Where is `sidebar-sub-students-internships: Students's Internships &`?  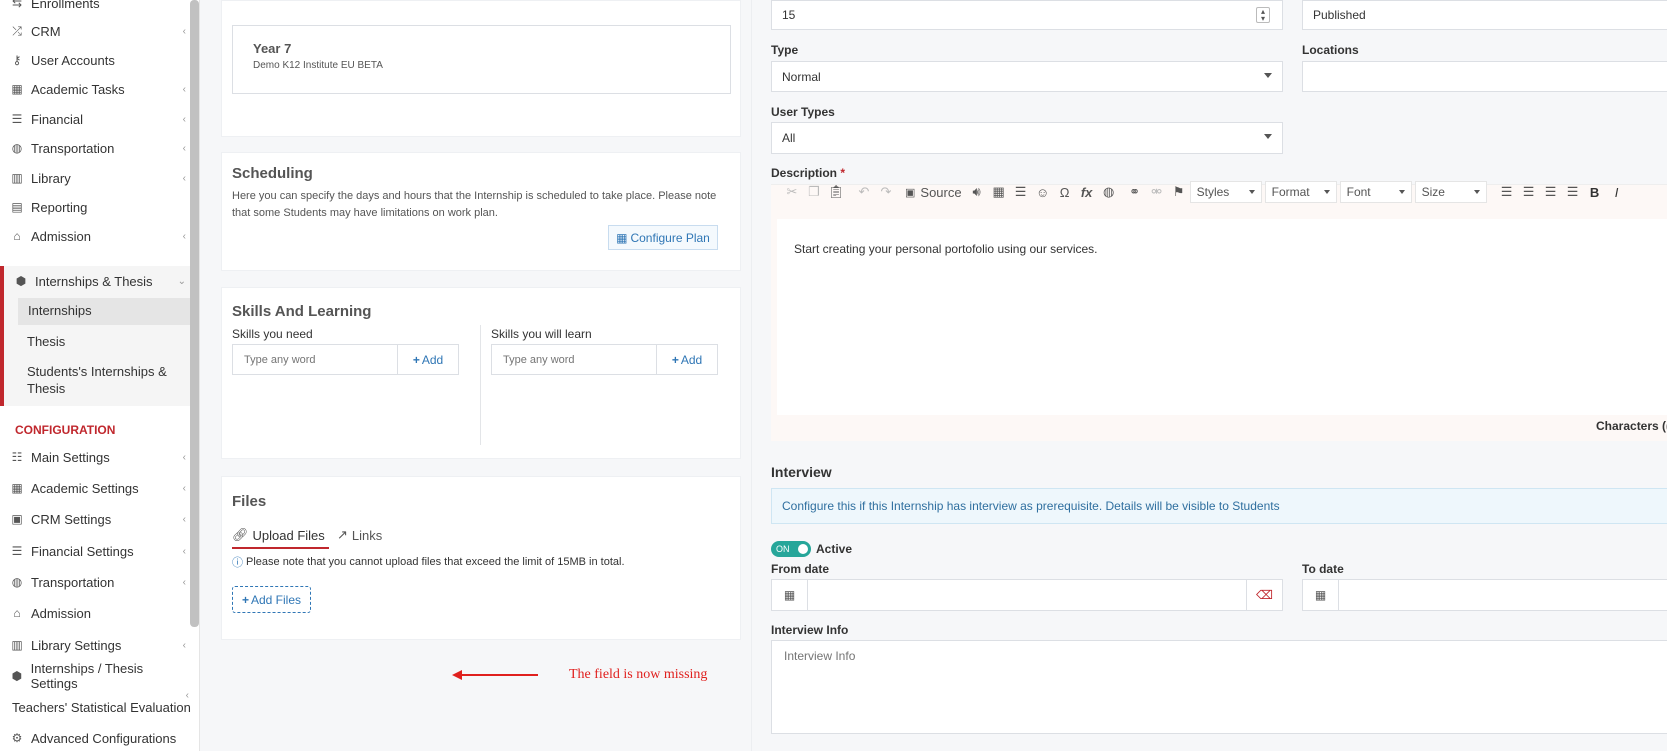
sidebar-sub-students-internships: Students's Internships & is located at coordinates (97, 371).